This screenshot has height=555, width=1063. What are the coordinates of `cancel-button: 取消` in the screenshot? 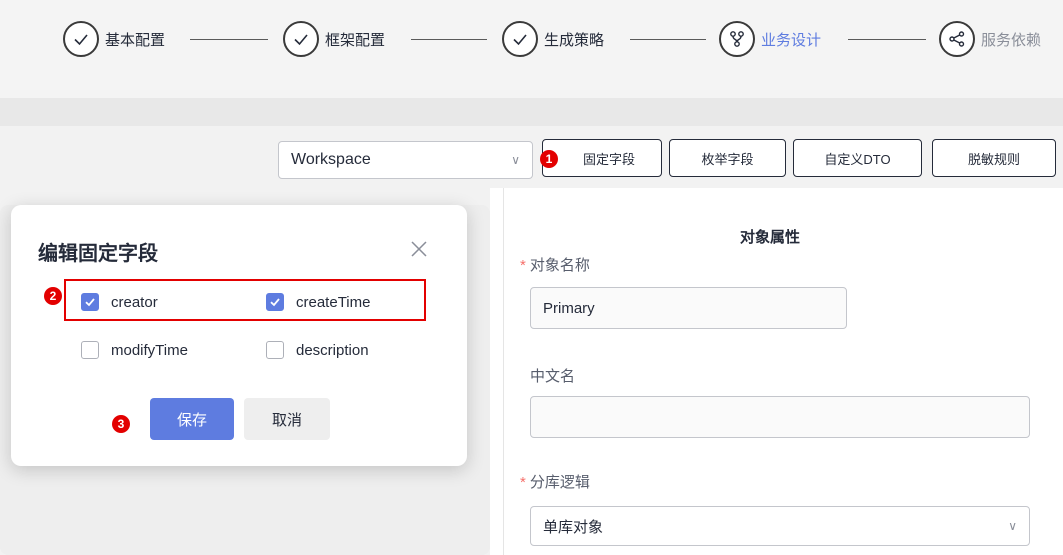 It's located at (287, 419).